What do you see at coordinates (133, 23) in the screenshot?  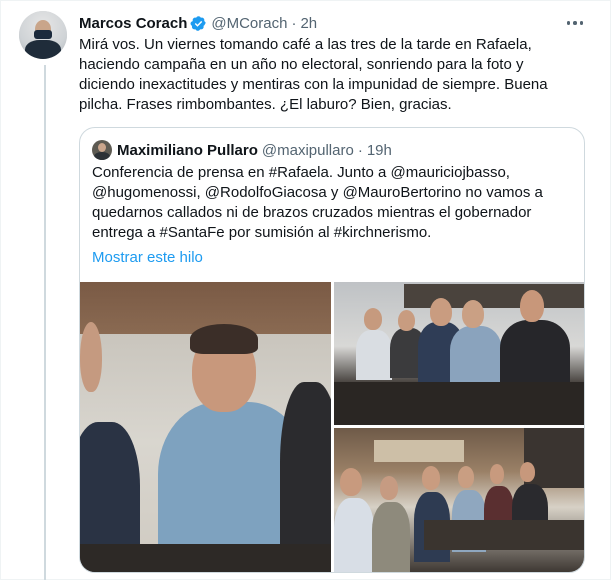 I see `author-name: Marcos Corach` at bounding box center [133, 23].